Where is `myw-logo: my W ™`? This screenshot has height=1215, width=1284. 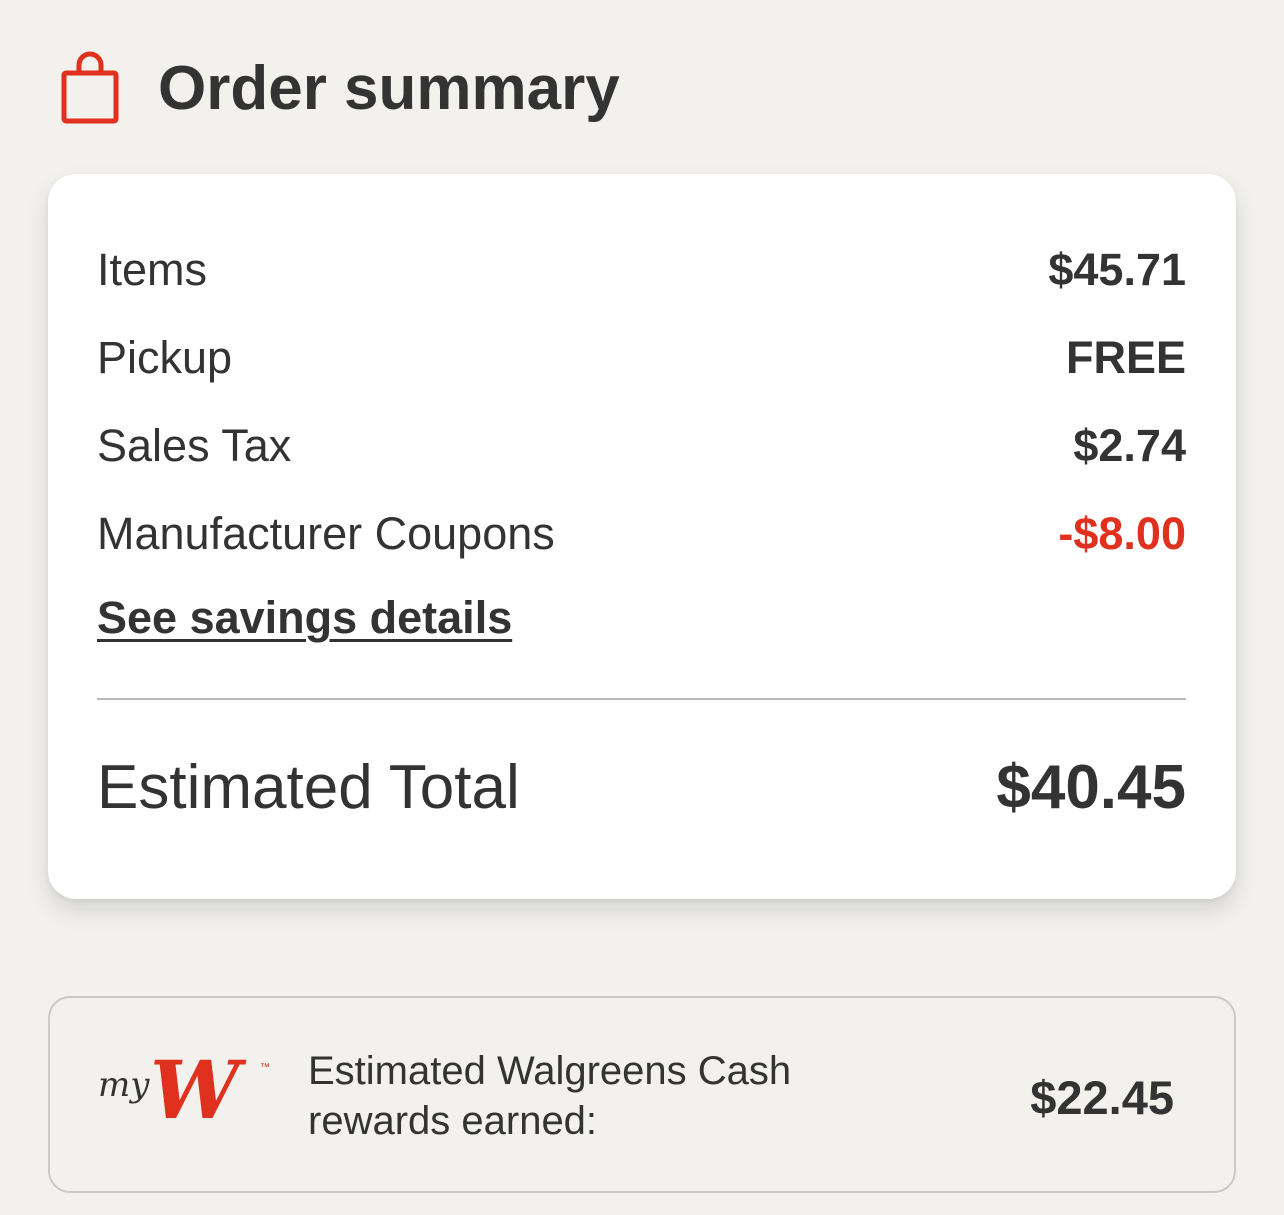 myw-logo: my W ™ is located at coordinates (184, 1095).